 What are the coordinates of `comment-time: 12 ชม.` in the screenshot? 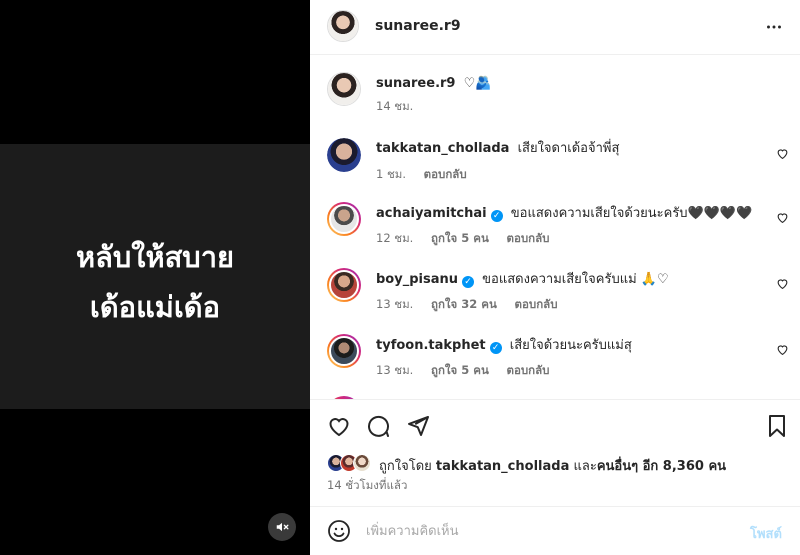 It's located at (394, 238).